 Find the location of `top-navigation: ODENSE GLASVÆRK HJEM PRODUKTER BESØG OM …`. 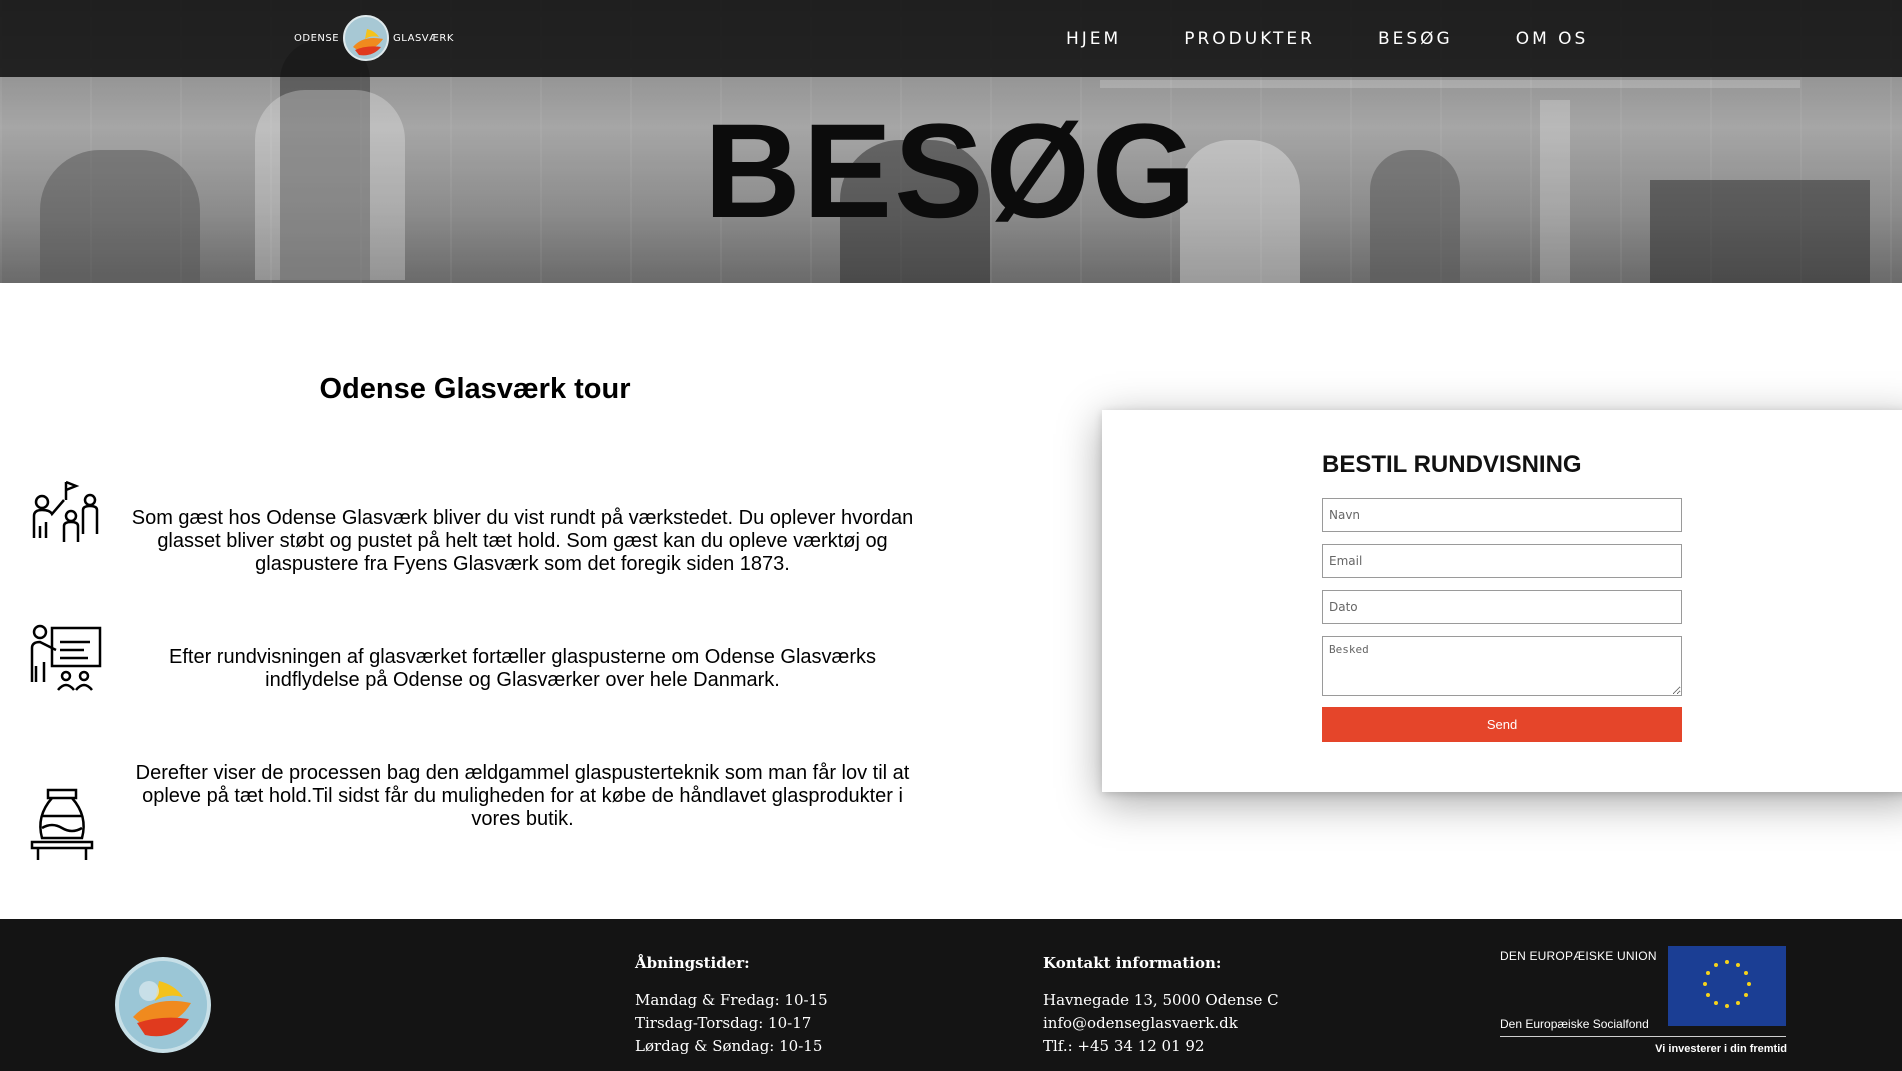

top-navigation: ODENSE GLASVÆRK HJEM PRODUKTER BESØG OM … is located at coordinates (951, 38).